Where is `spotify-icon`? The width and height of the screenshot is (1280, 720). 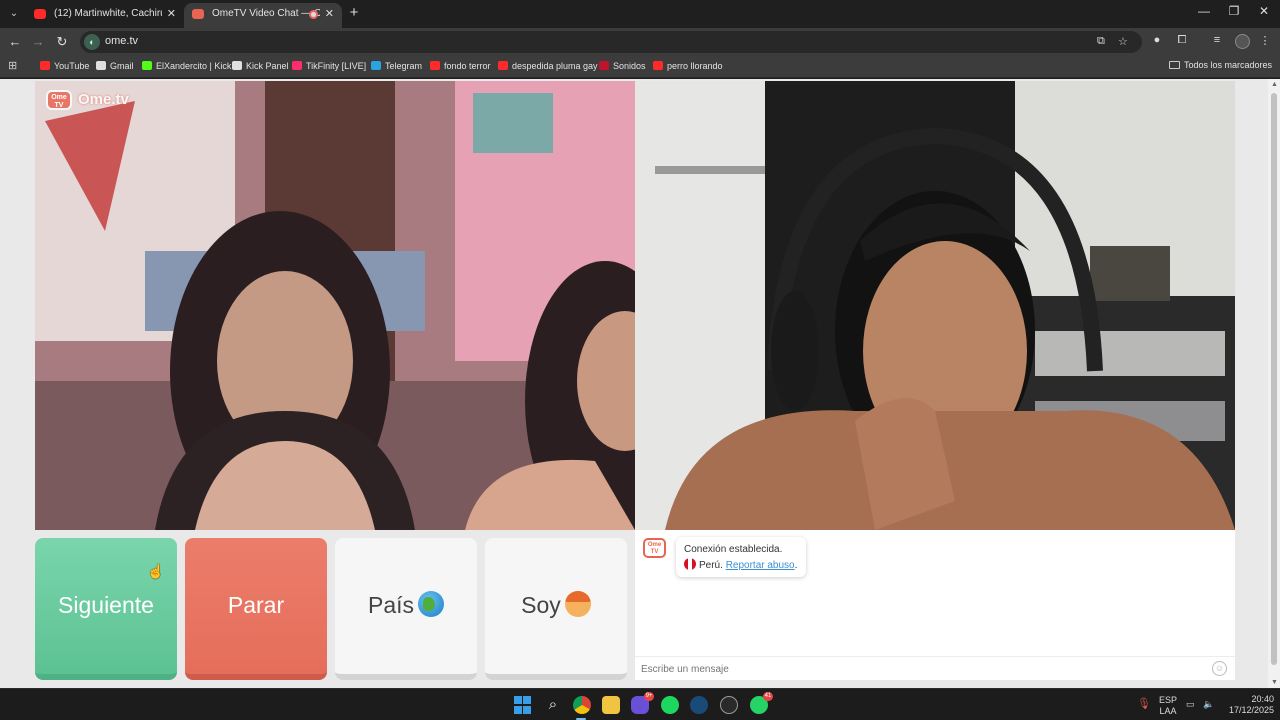
spotify-icon is located at coordinates (670, 705).